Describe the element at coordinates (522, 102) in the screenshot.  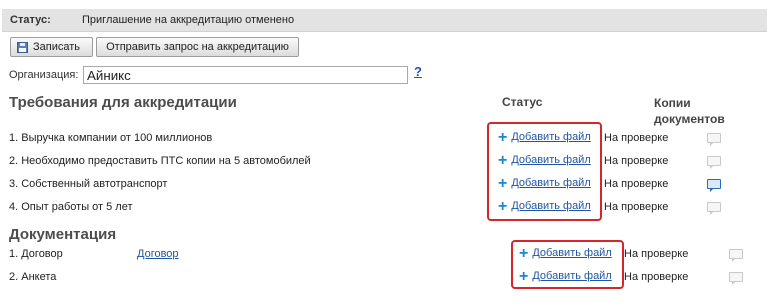
I see `status-column-header: Статус` at that location.